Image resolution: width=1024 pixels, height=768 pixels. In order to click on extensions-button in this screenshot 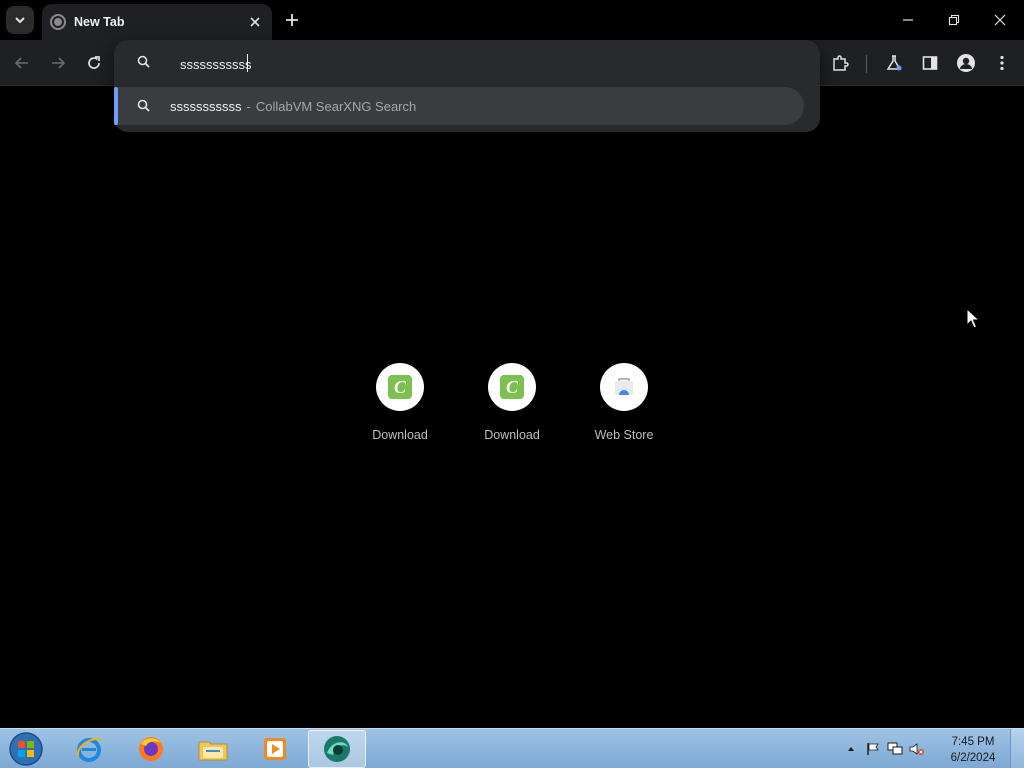, I will do `click(840, 63)`.